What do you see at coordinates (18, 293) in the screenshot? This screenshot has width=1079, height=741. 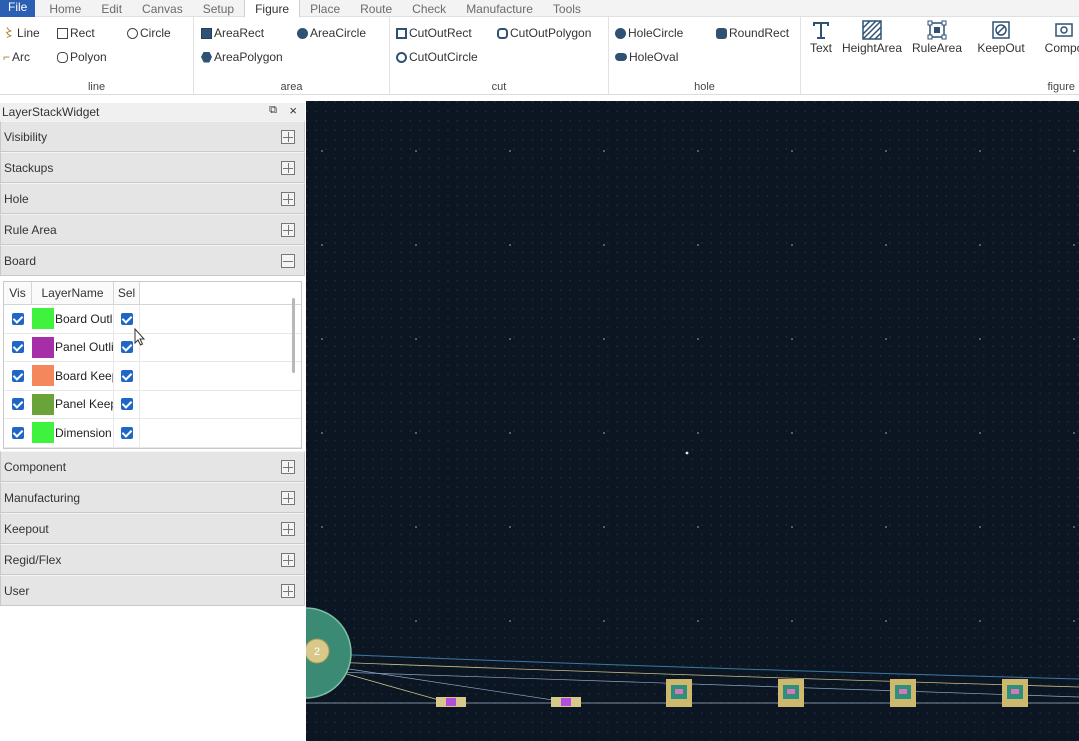 I see `header-vis: Vis` at bounding box center [18, 293].